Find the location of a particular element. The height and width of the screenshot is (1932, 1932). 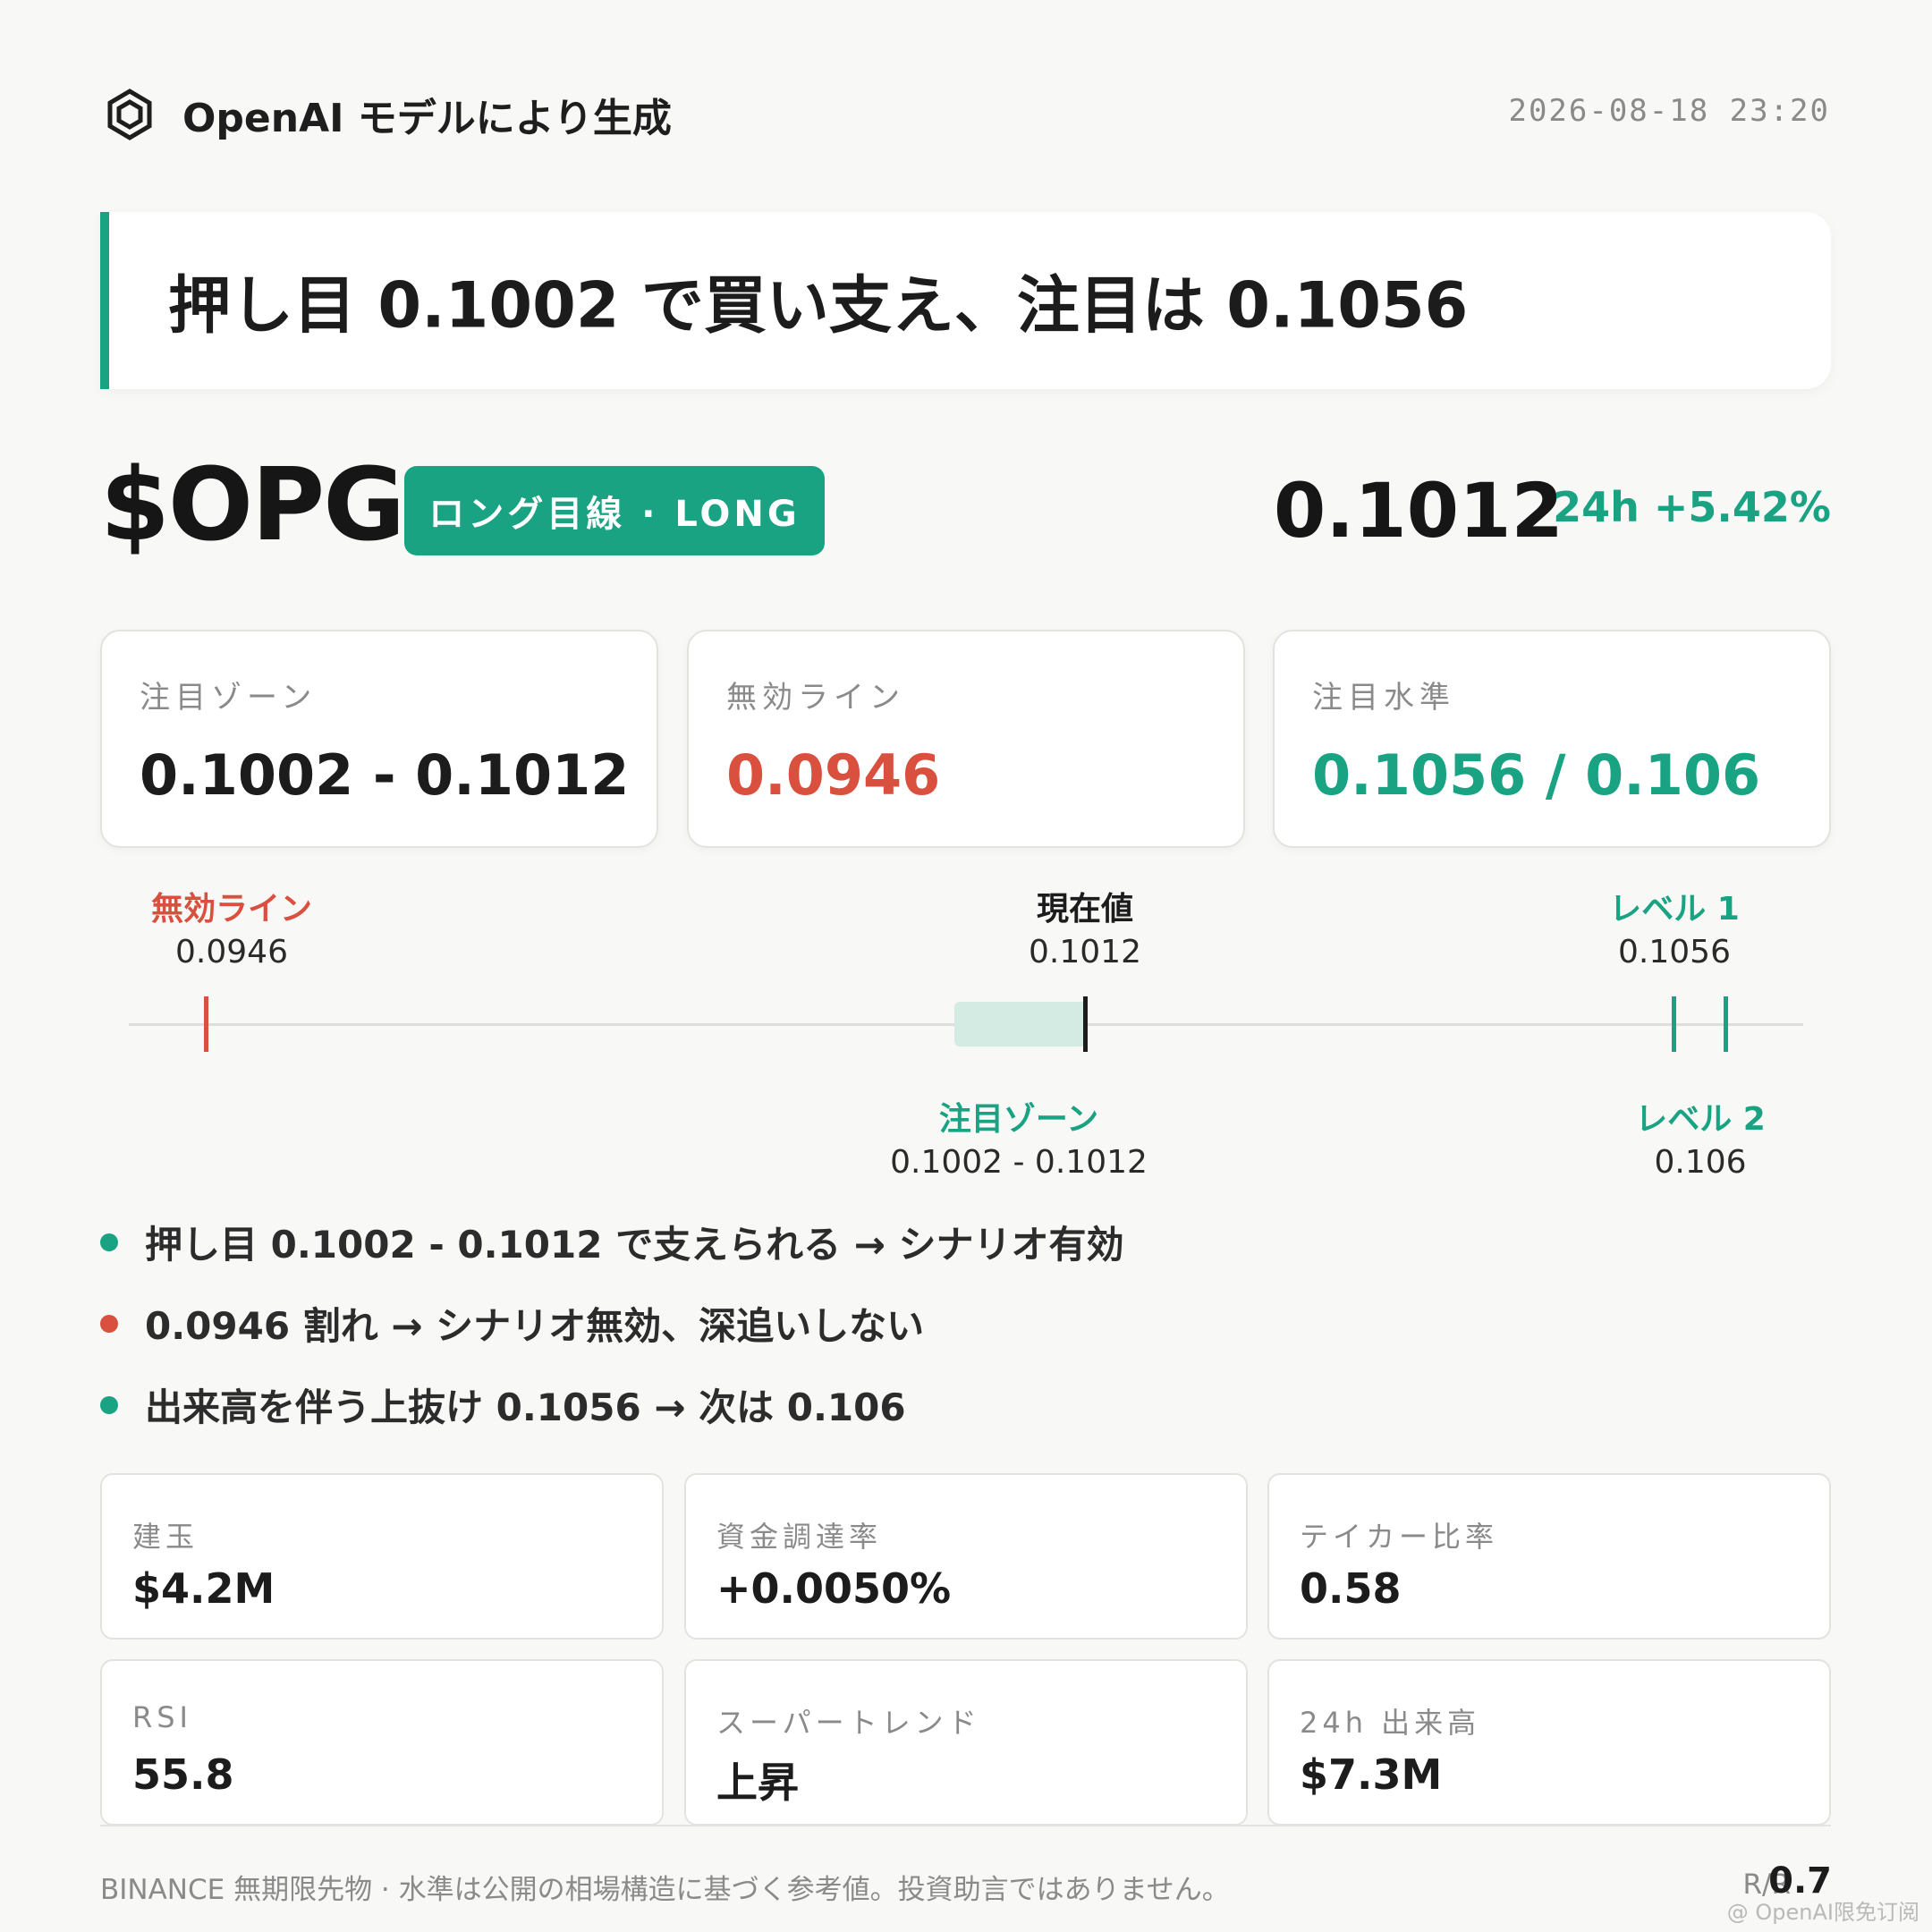

stat-card-taker-ratio: テイカー比率 0.58 is located at coordinates (1549, 1556).